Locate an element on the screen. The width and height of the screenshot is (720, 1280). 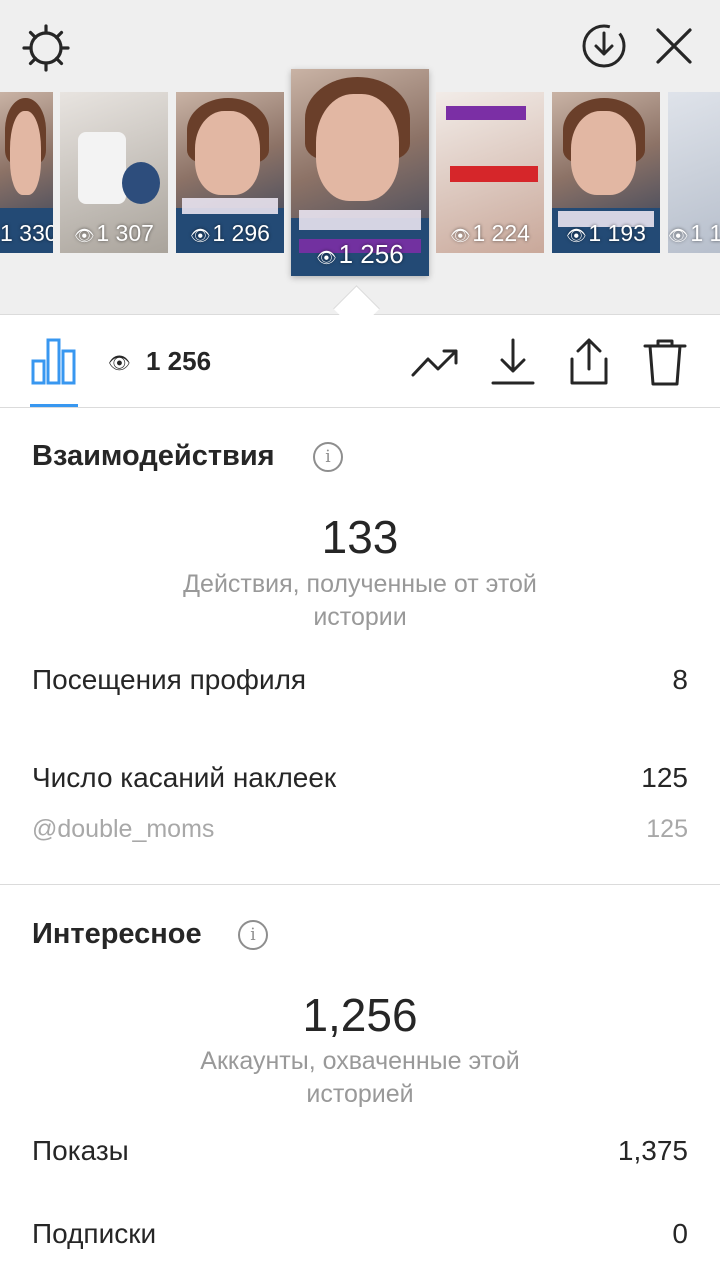
story-view-count: 👁1 307 is located at coordinates (114, 233).